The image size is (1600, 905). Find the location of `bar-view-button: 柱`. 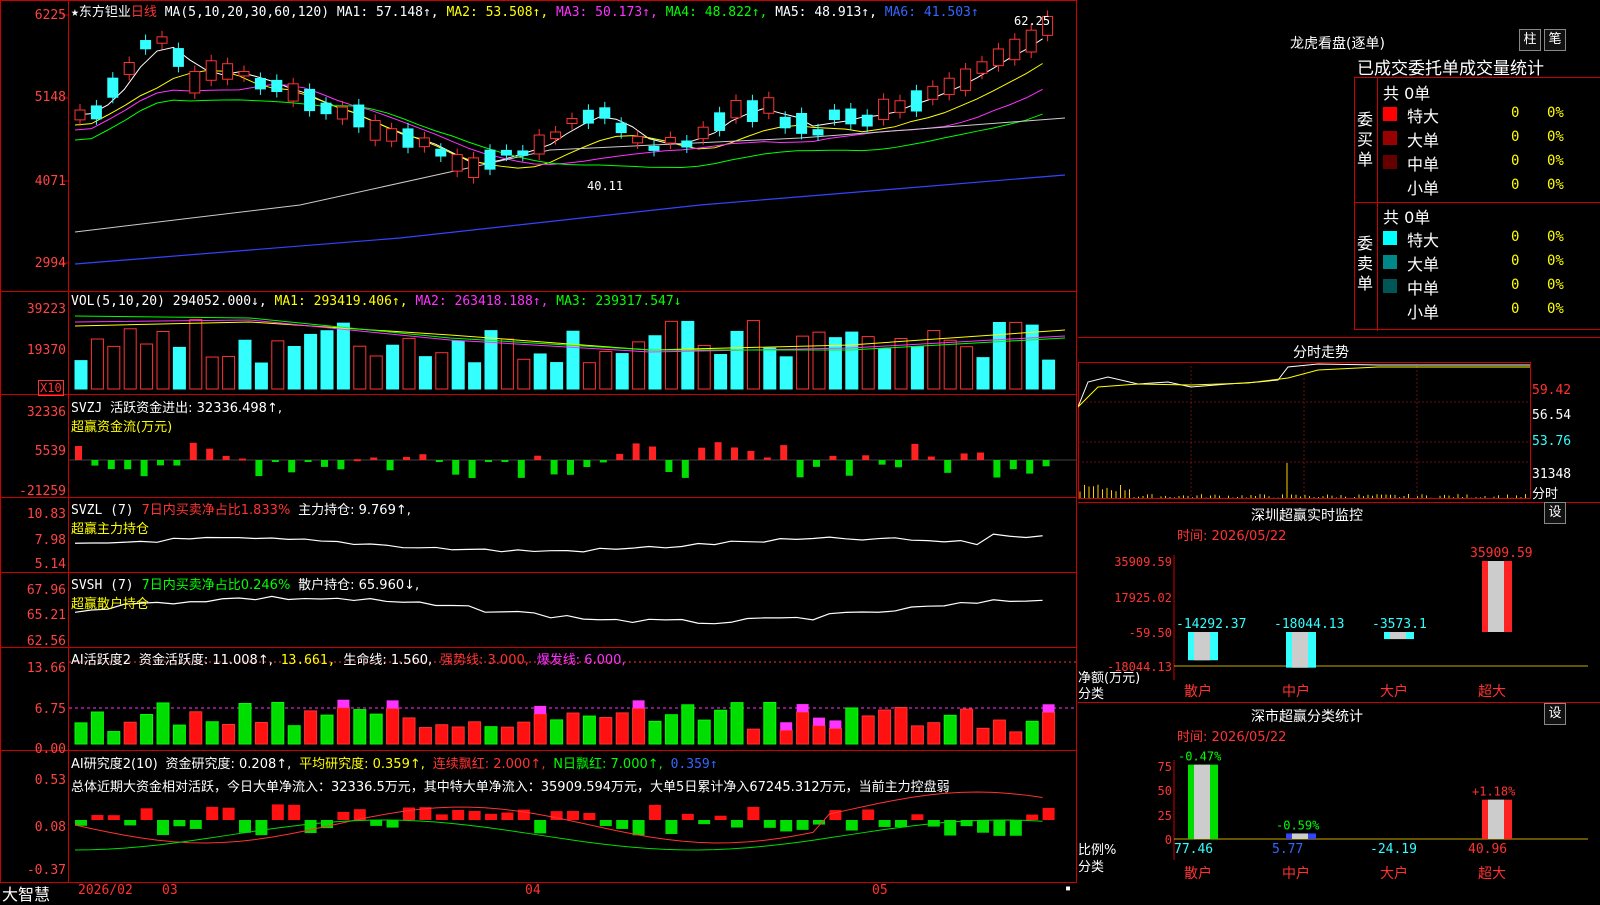

bar-view-button: 柱 is located at coordinates (1530, 40).